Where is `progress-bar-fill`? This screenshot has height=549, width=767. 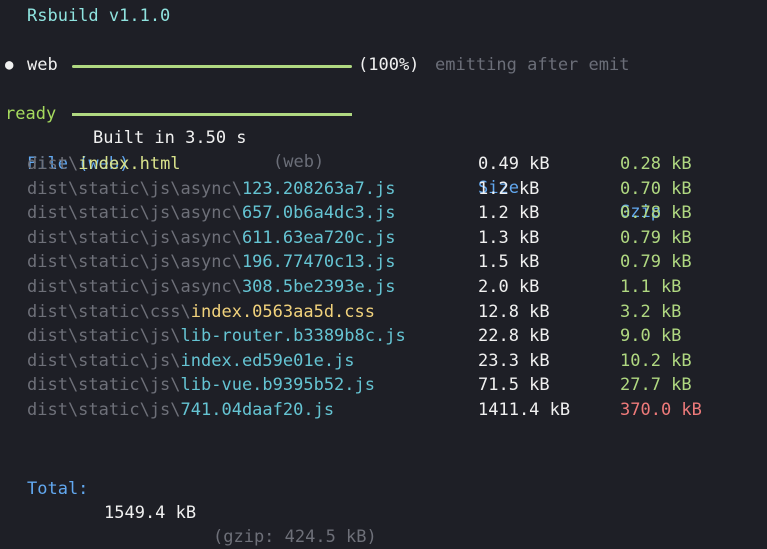 progress-bar-fill is located at coordinates (212, 114).